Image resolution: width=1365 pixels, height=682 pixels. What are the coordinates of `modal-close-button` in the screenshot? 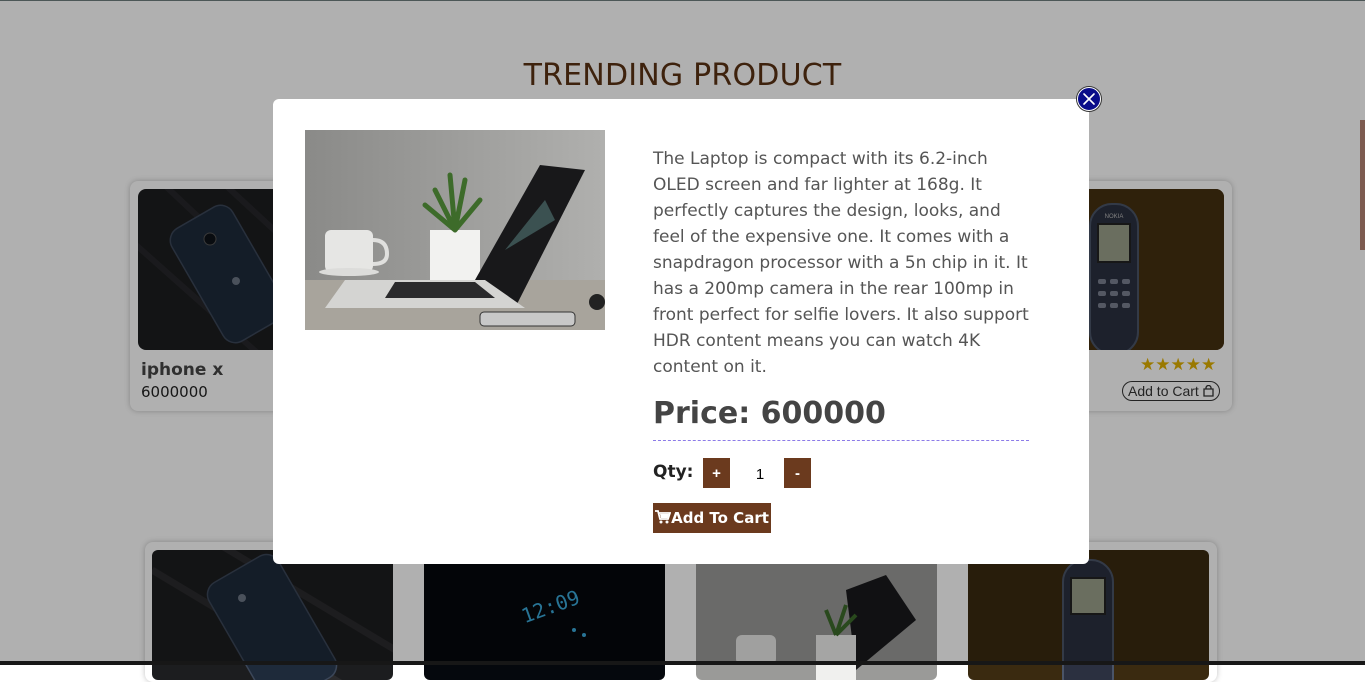 It's located at (1089, 99).